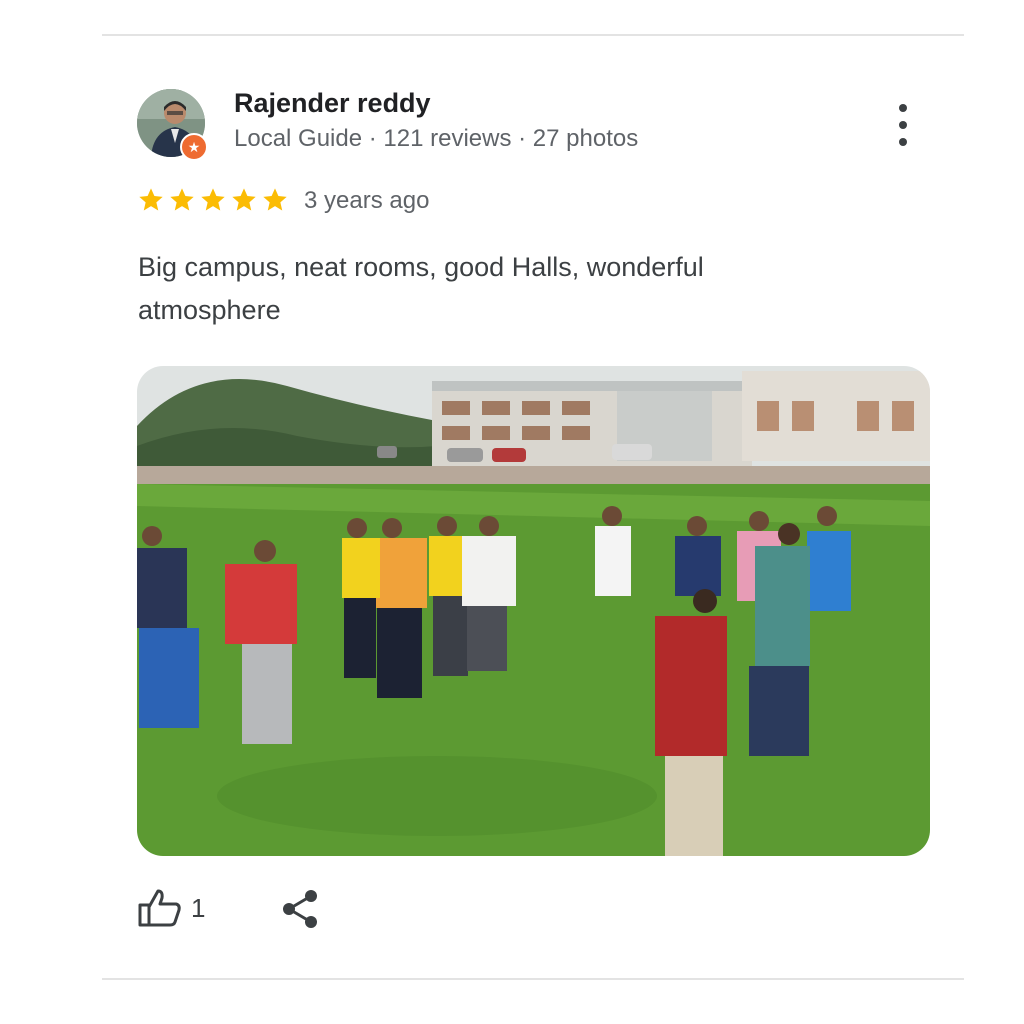 This screenshot has width=1024, height=1024. I want to click on thumbs-up-icon, so click(160, 908).